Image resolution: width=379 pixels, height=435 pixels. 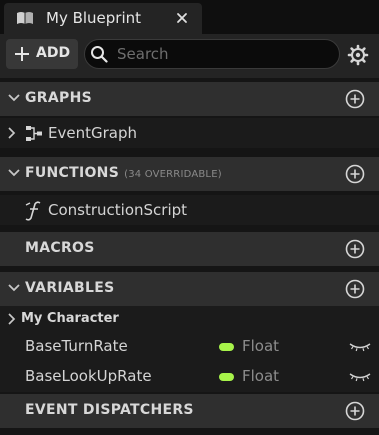 I want to click on search-input, so click(x=222, y=54).